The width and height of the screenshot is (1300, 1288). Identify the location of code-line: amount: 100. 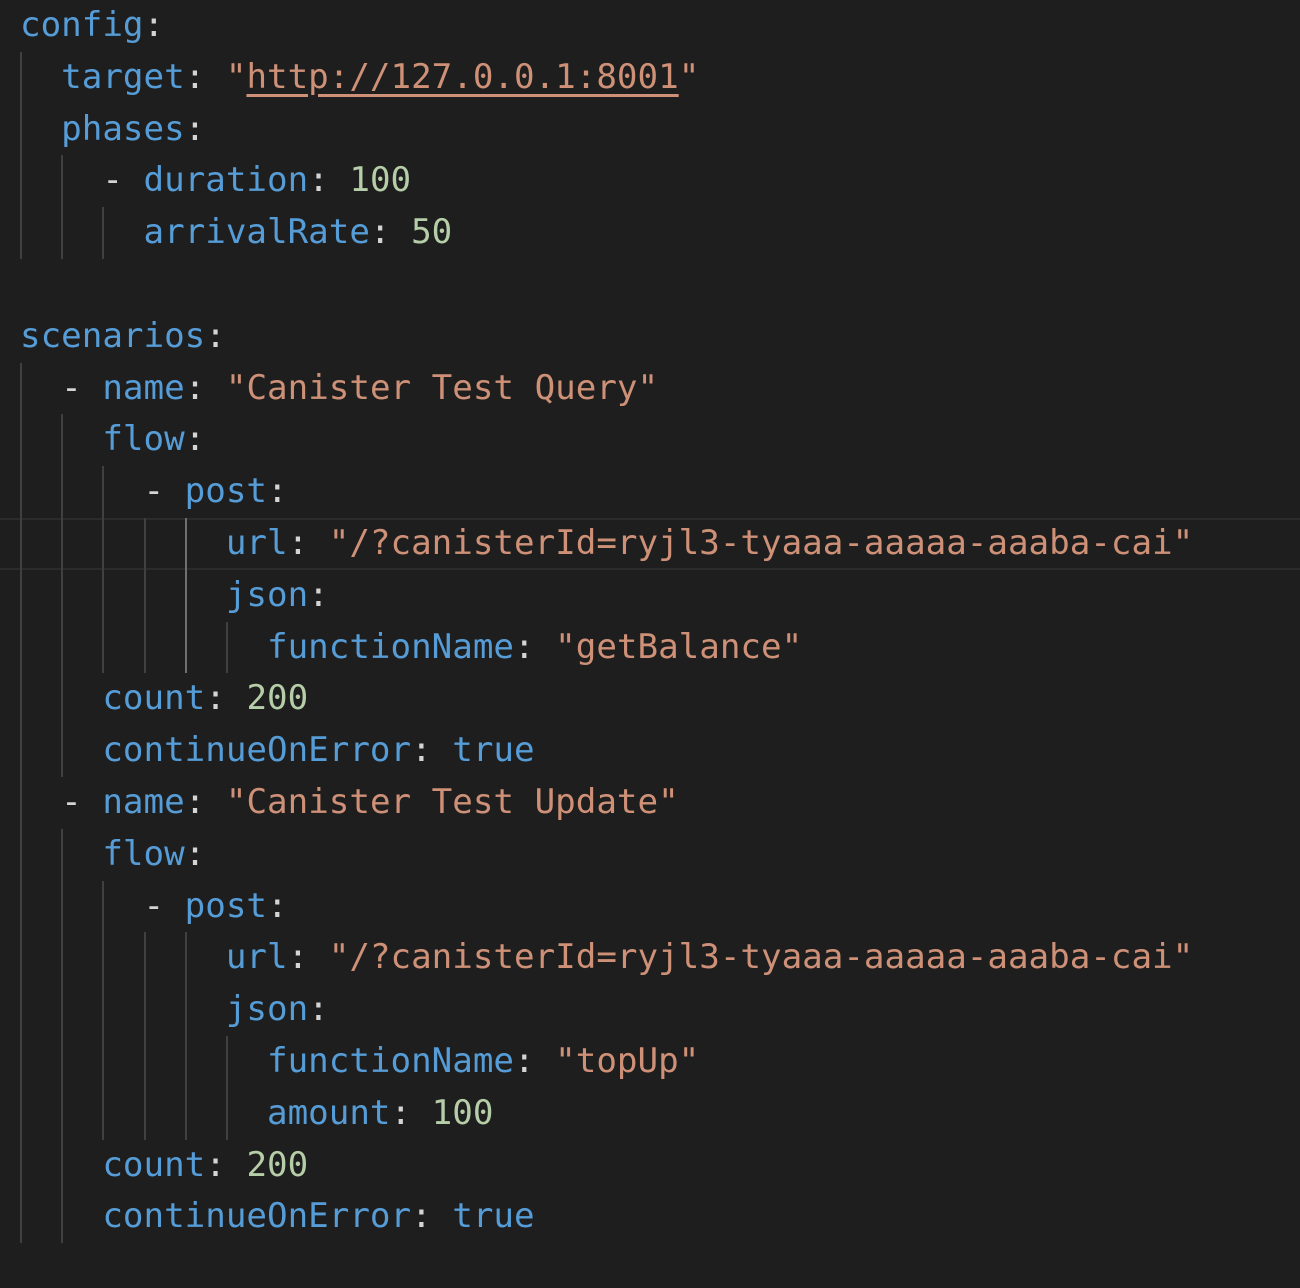
(660, 1113).